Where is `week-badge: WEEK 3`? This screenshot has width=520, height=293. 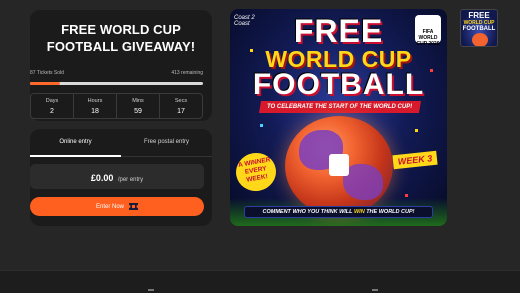
week-badge: WEEK 3 is located at coordinates (415, 160).